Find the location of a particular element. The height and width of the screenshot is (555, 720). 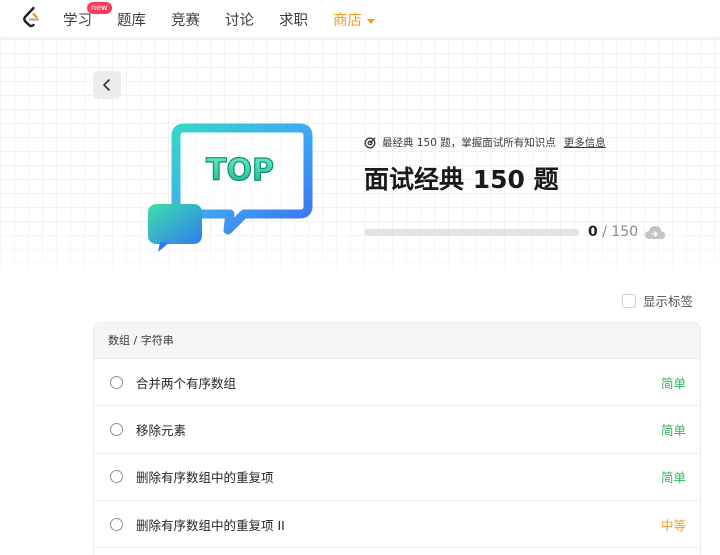

show-tags-checkbox is located at coordinates (629, 300).